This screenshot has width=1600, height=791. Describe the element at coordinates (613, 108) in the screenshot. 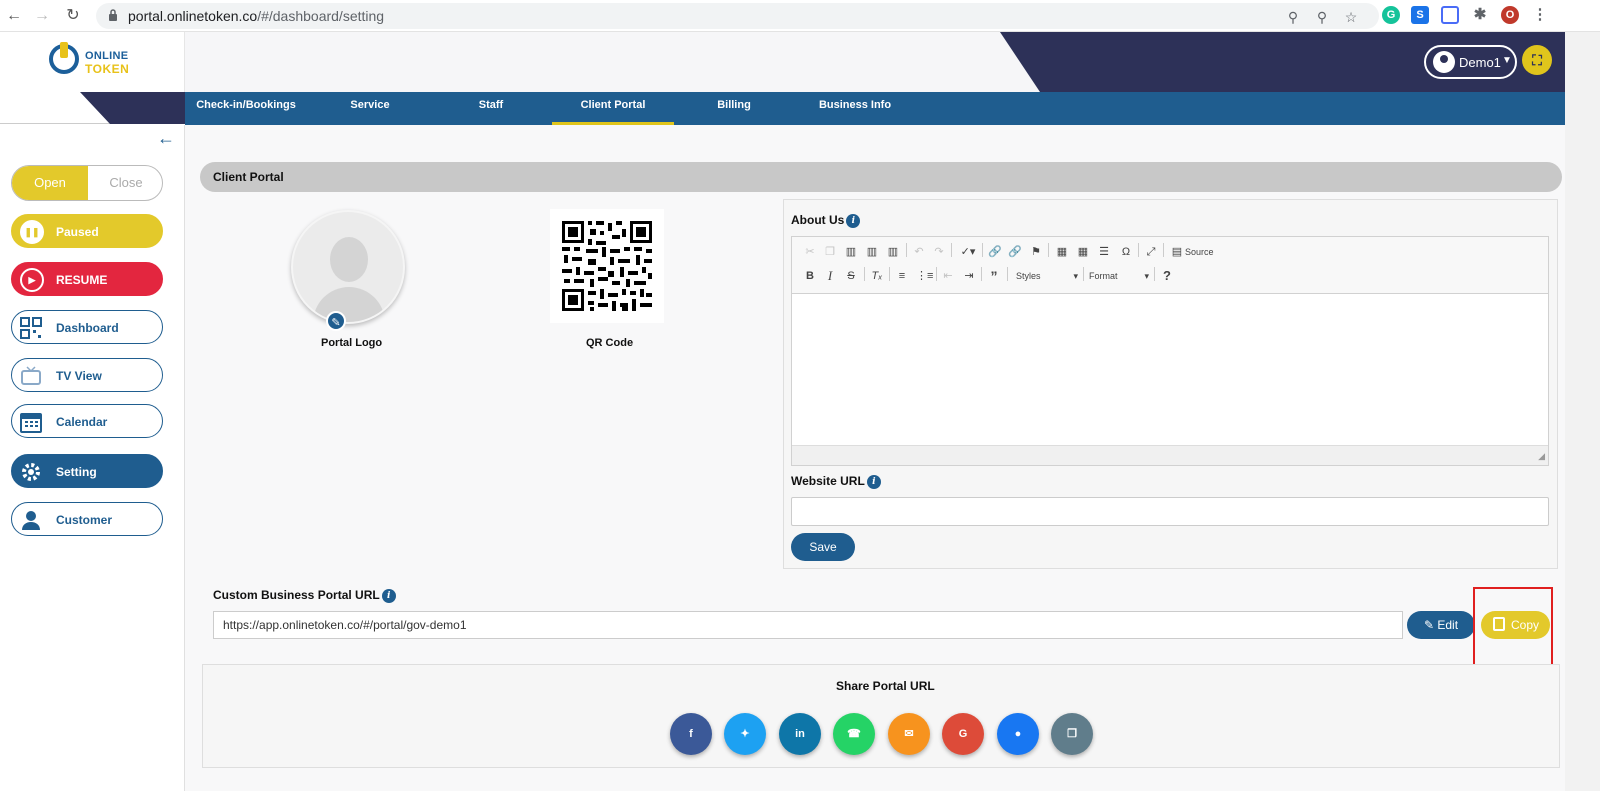

I see `tab-client-portal: Client Portal` at that location.